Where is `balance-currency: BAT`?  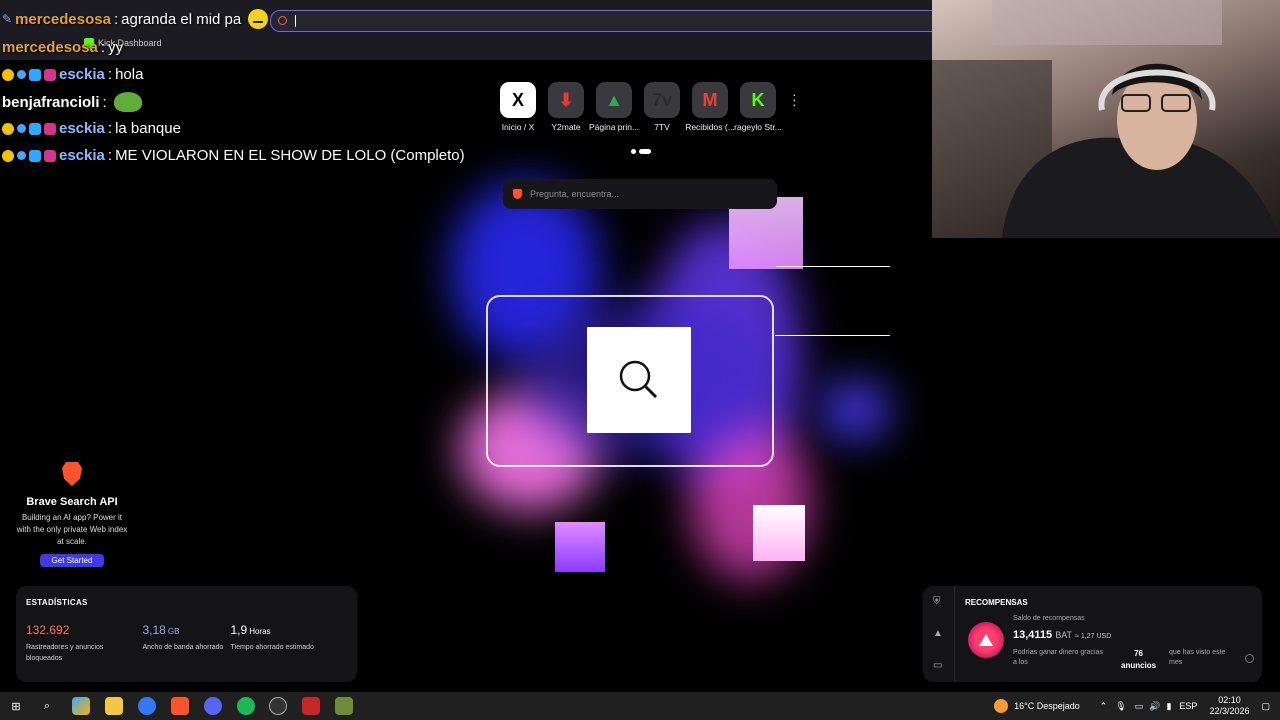 balance-currency: BAT is located at coordinates (1064, 635).